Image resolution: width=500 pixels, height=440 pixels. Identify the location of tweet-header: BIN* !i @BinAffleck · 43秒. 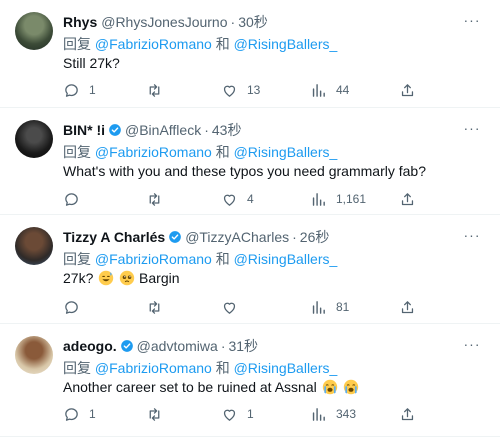
(152, 130).